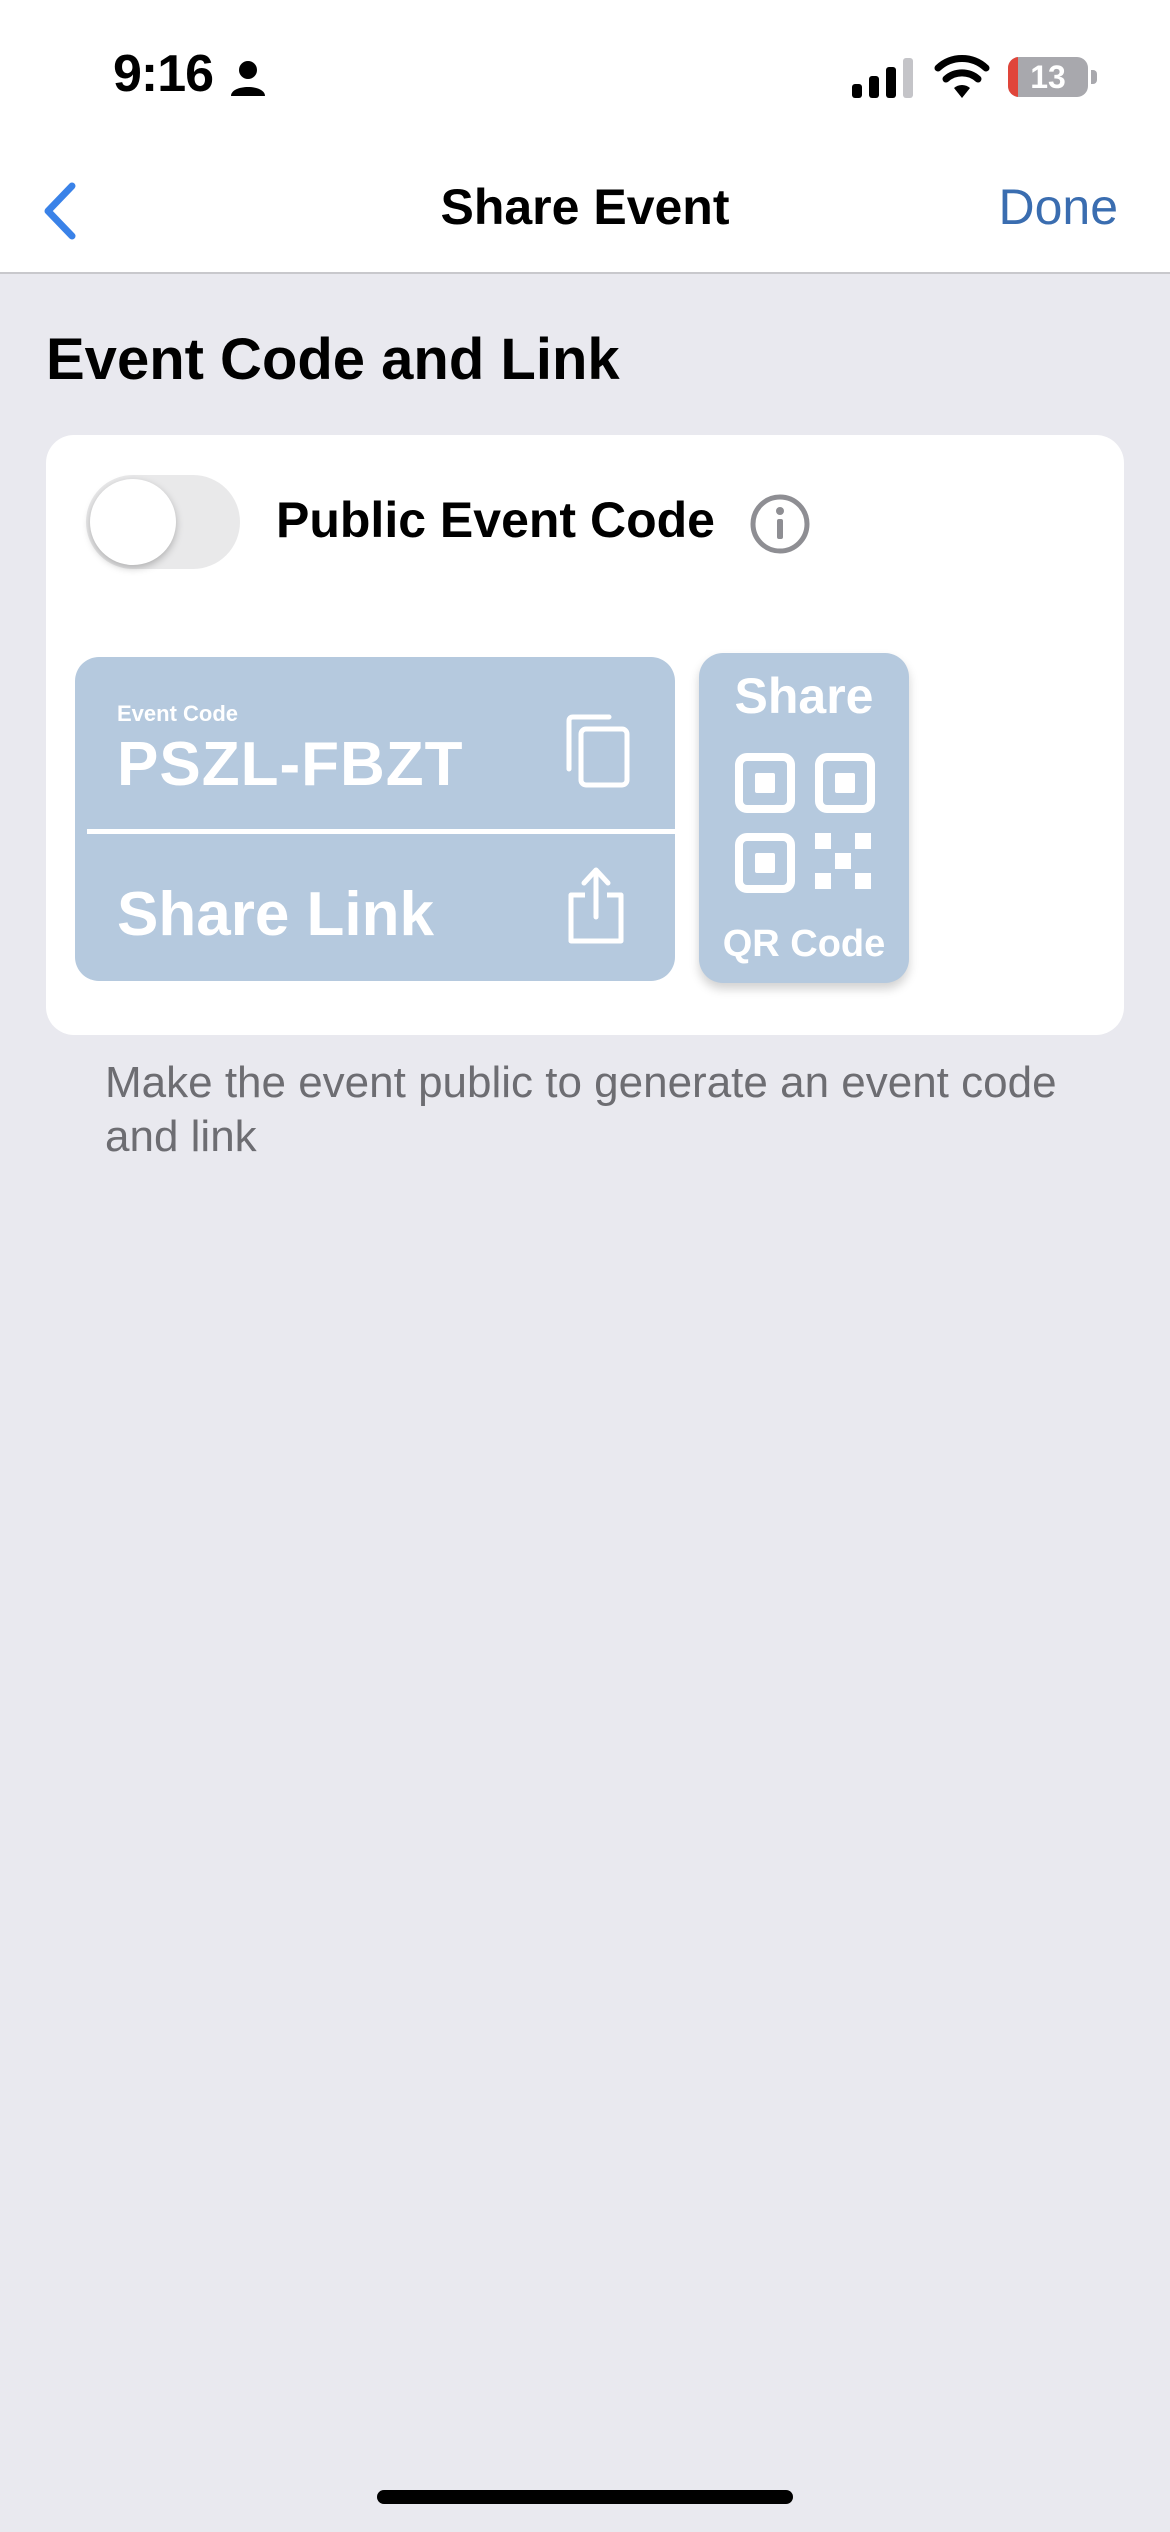 The height and width of the screenshot is (2532, 1170). Describe the element at coordinates (290, 764) in the screenshot. I see `event-code-value: PSZL-FBZT` at that location.